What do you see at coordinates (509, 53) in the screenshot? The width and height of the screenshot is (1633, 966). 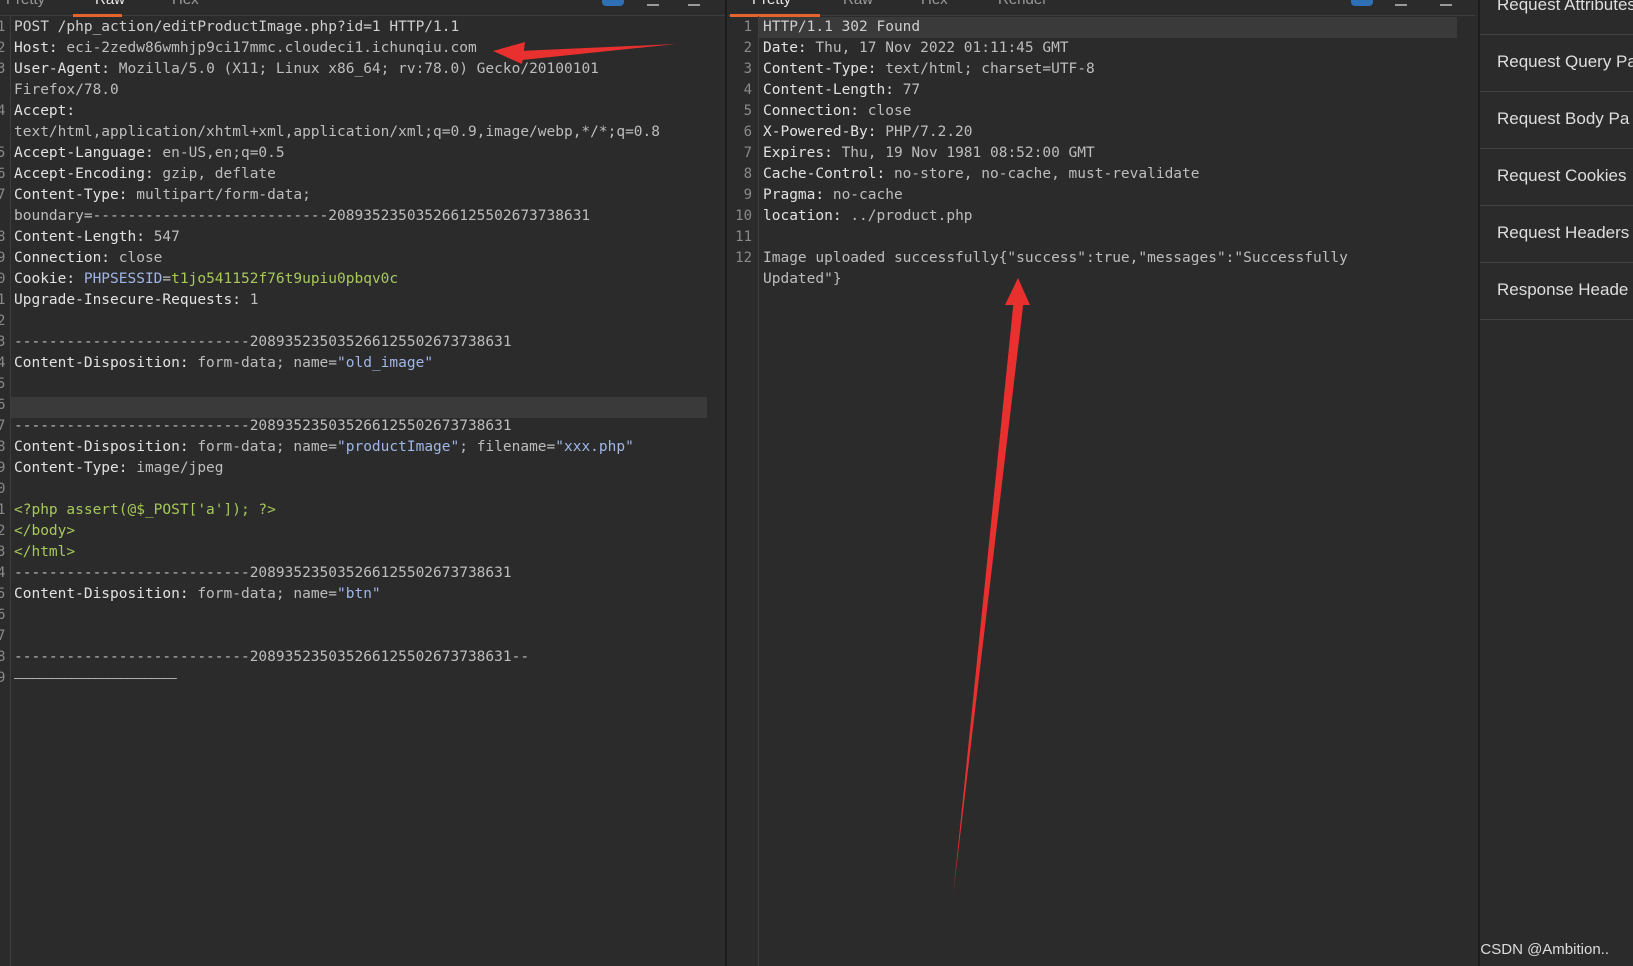 I see `arrow-to-host-head` at bounding box center [509, 53].